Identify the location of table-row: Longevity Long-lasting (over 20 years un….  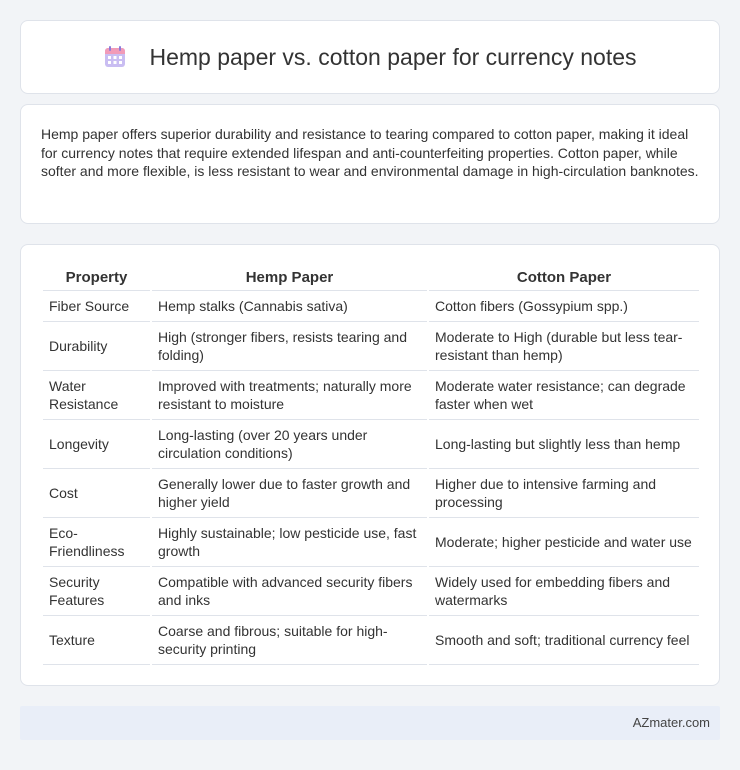
(371, 444).